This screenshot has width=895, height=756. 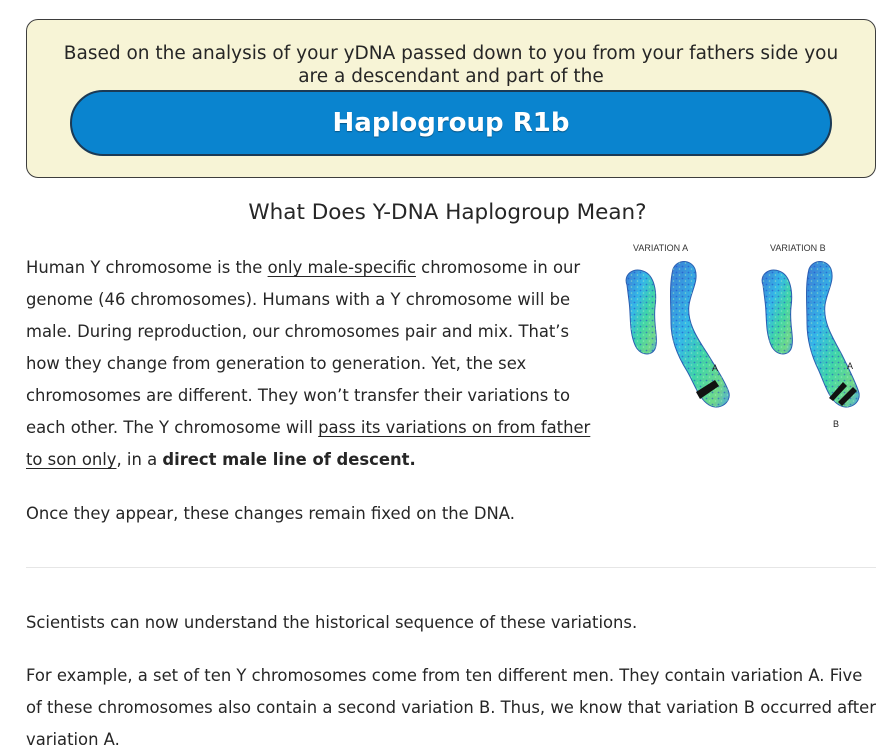 What do you see at coordinates (289, 459) in the screenshot?
I see `intro-bold-text: direct male line of descent.` at bounding box center [289, 459].